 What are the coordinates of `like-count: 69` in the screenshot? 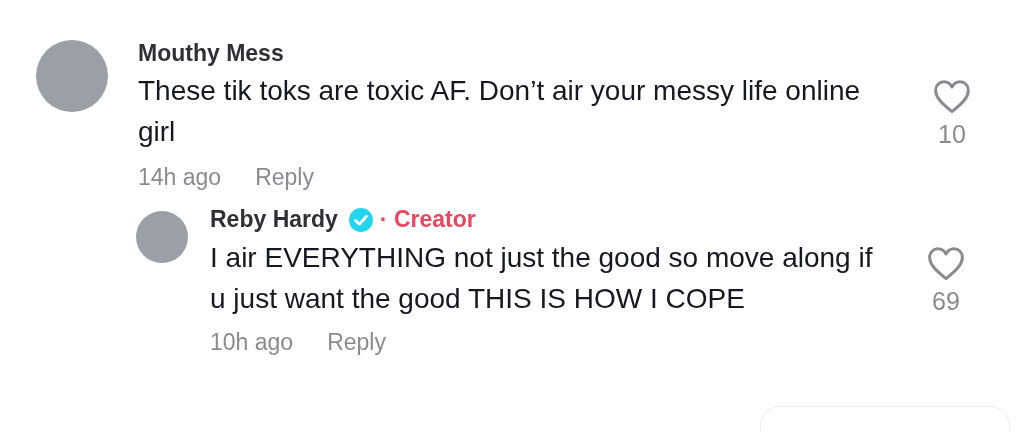 It's located at (946, 301).